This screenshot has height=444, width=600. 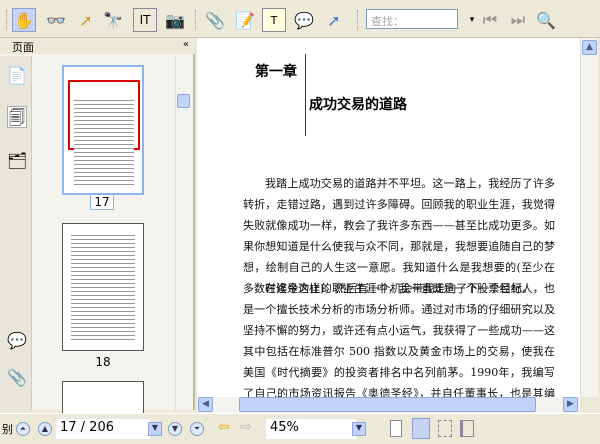 I want to click on select-tool-icon: ➚, so click(x=86, y=20).